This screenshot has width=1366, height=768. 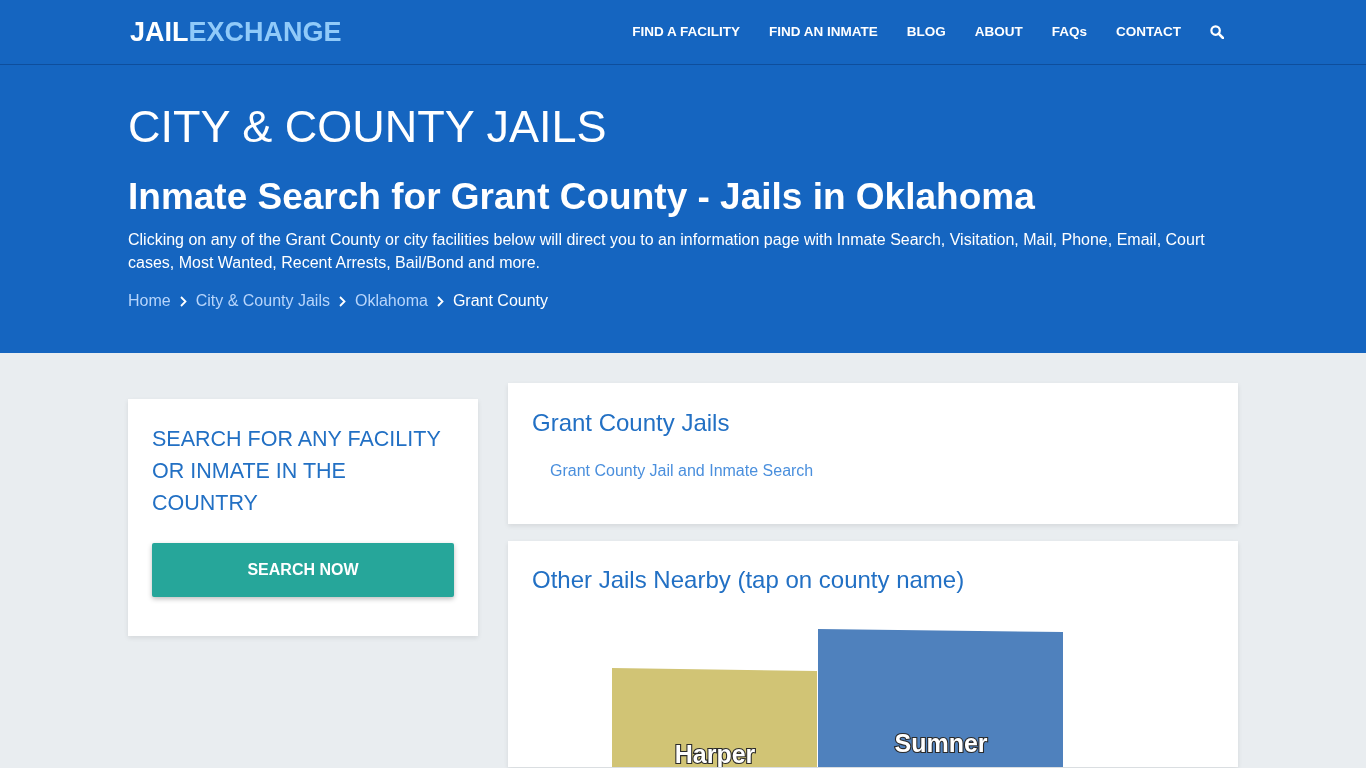 What do you see at coordinates (749, 580) in the screenshot?
I see `card-title: Other Jails Nearby (tap on county name)` at bounding box center [749, 580].